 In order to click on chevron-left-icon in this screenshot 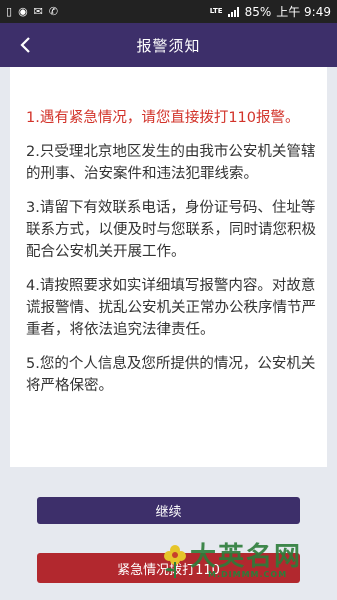, I will do `click(25, 45)`.